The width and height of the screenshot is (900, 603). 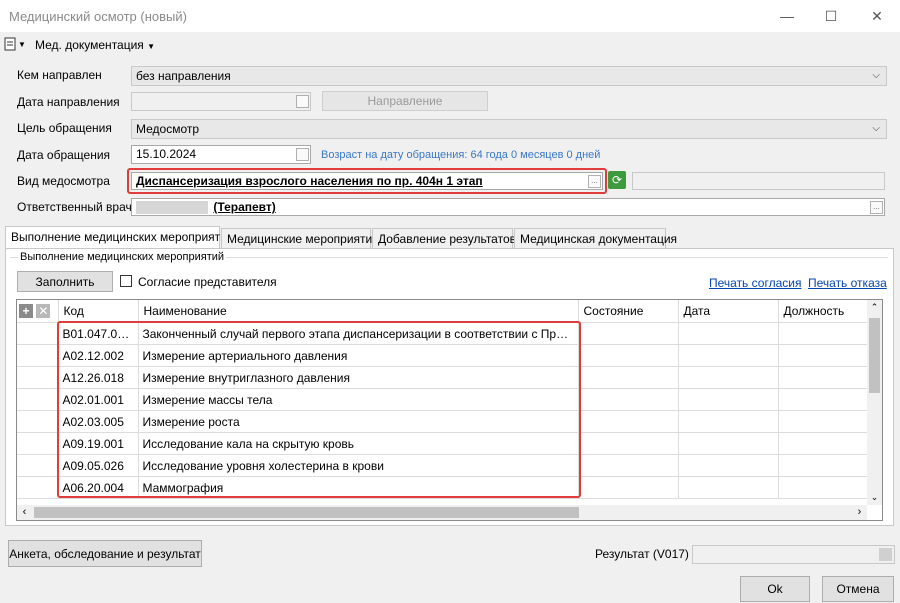 What do you see at coordinates (775, 589) in the screenshot?
I see `ok-button: Ok` at bounding box center [775, 589].